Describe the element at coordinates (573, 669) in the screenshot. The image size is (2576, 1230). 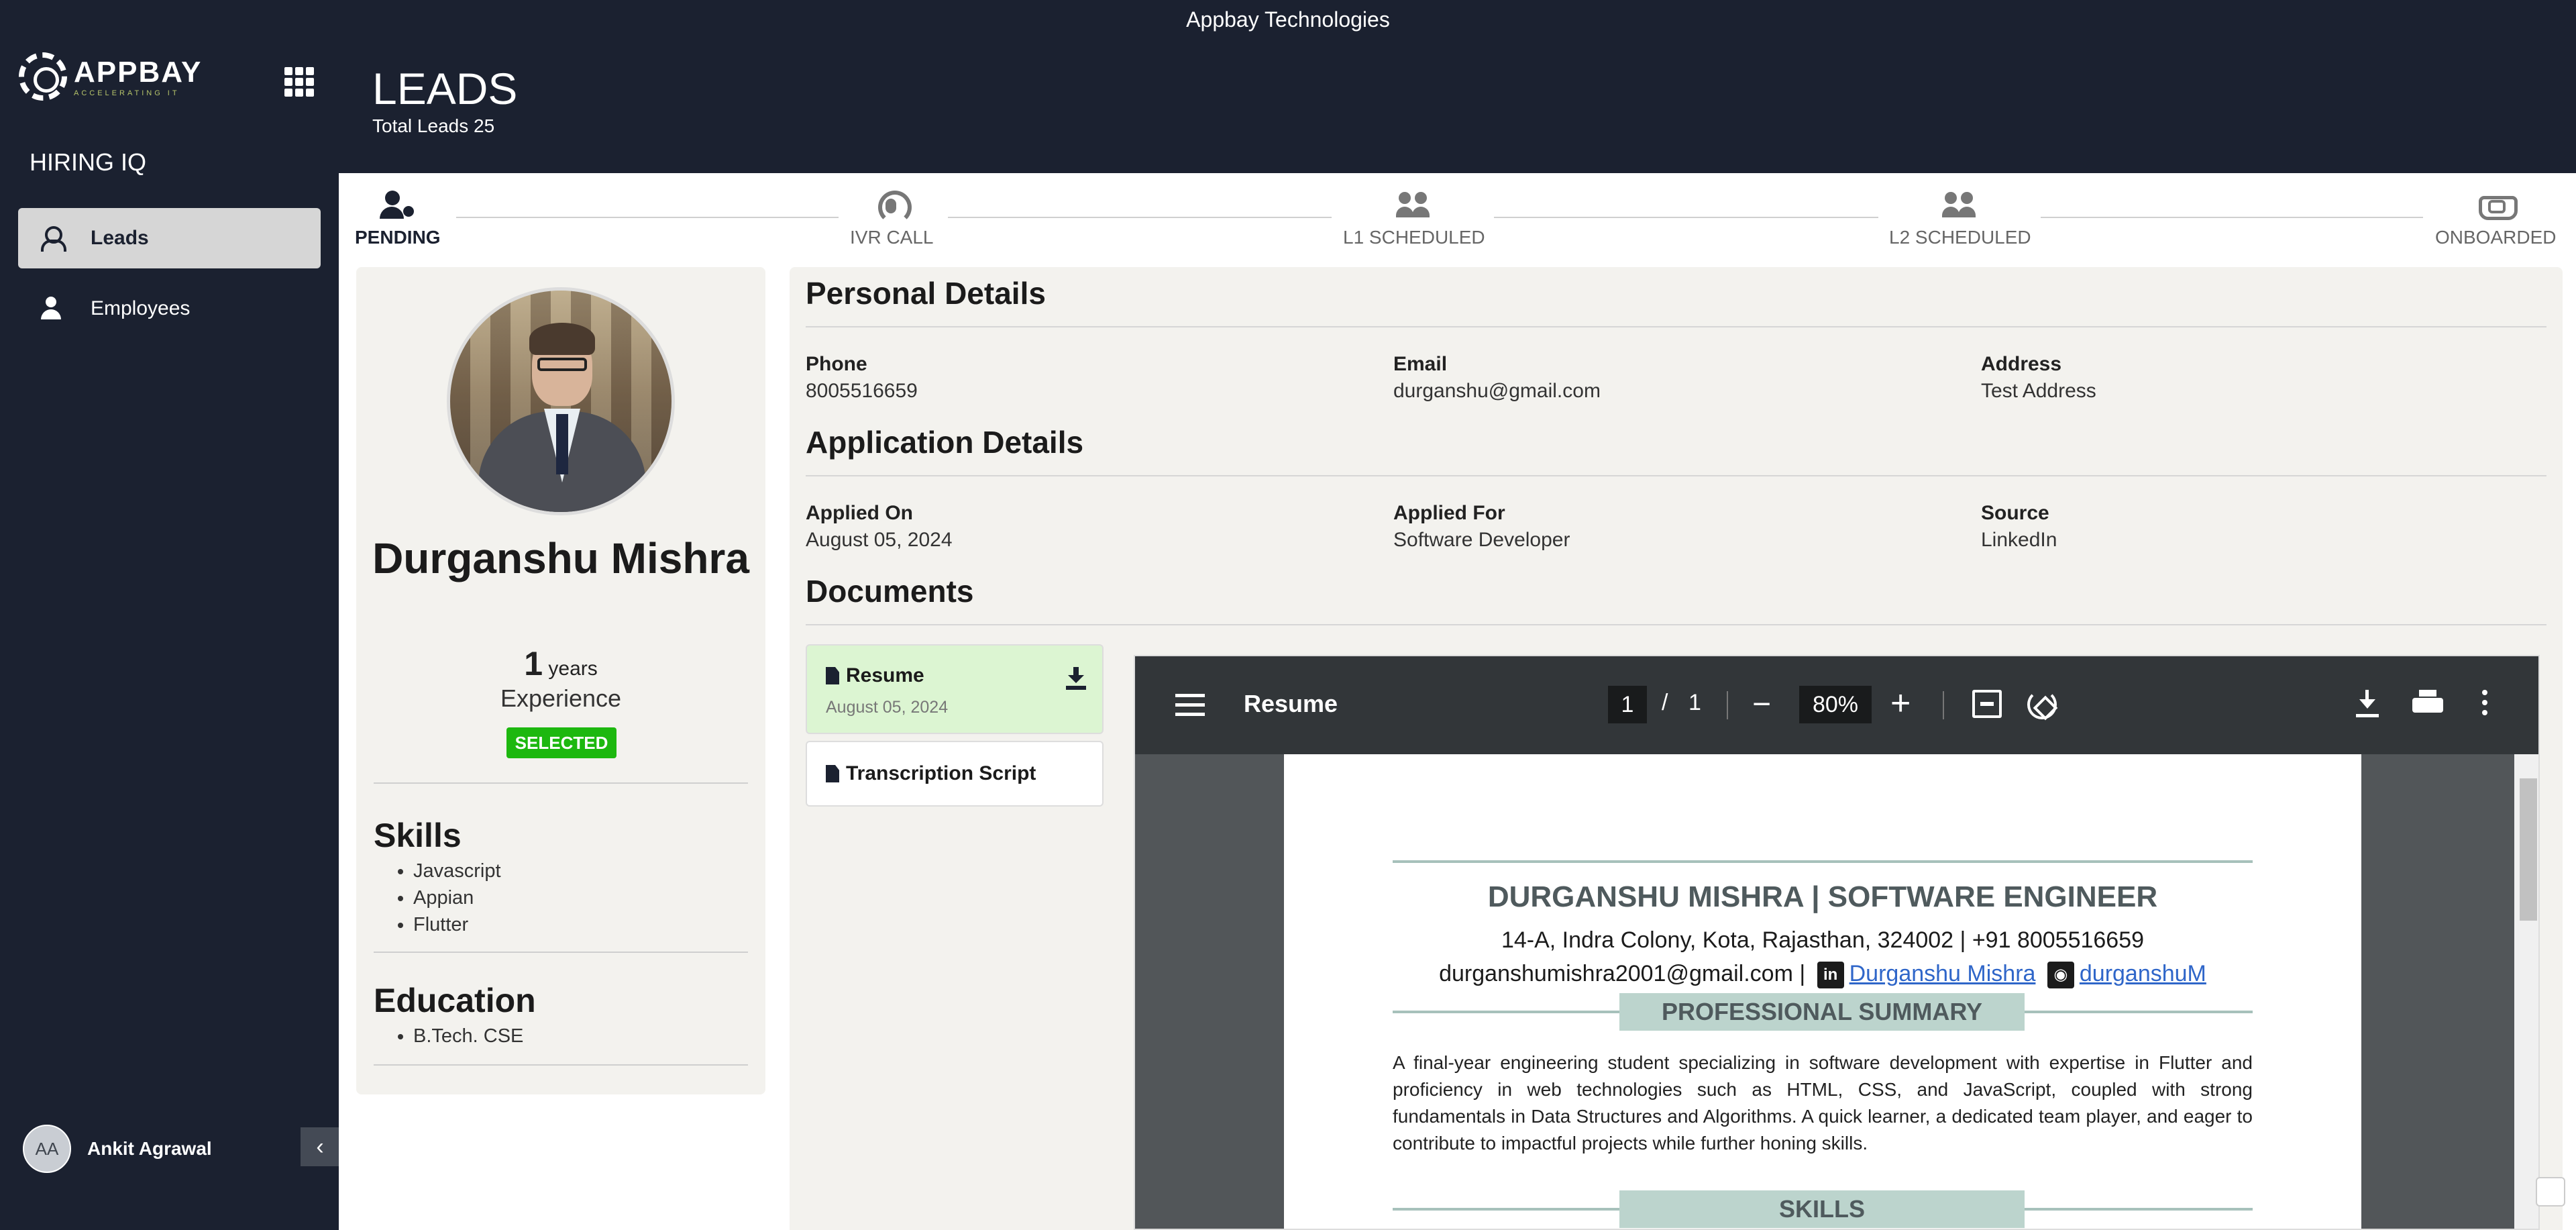
I see `experience-unit: years` at that location.